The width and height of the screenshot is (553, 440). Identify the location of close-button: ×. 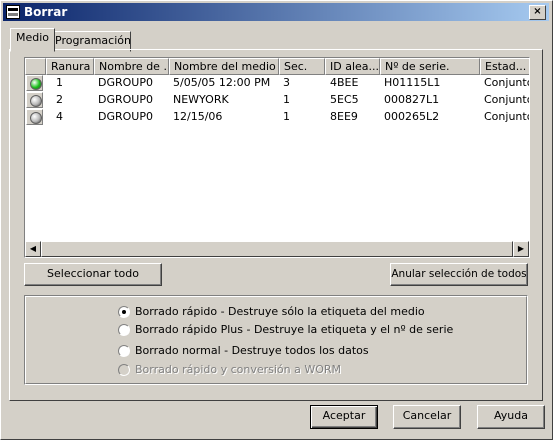
(537, 12).